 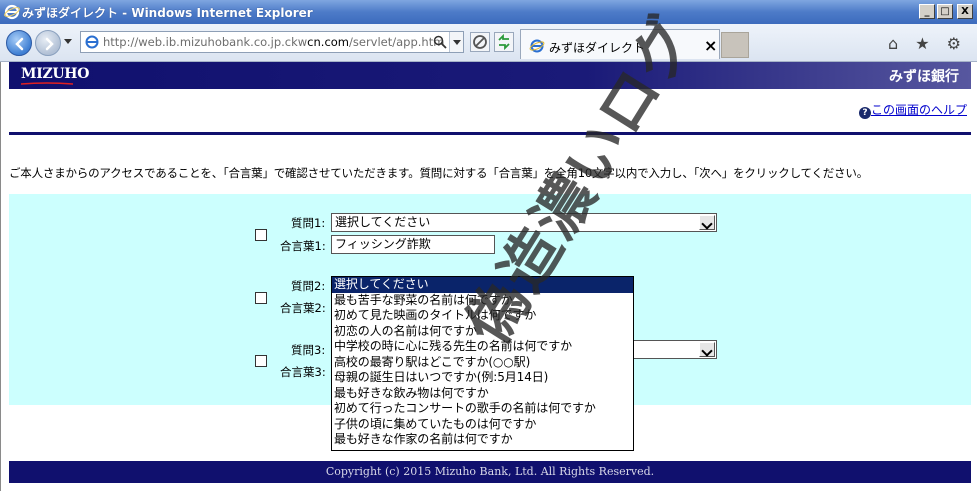 I want to click on stop-button, so click(x=480, y=42).